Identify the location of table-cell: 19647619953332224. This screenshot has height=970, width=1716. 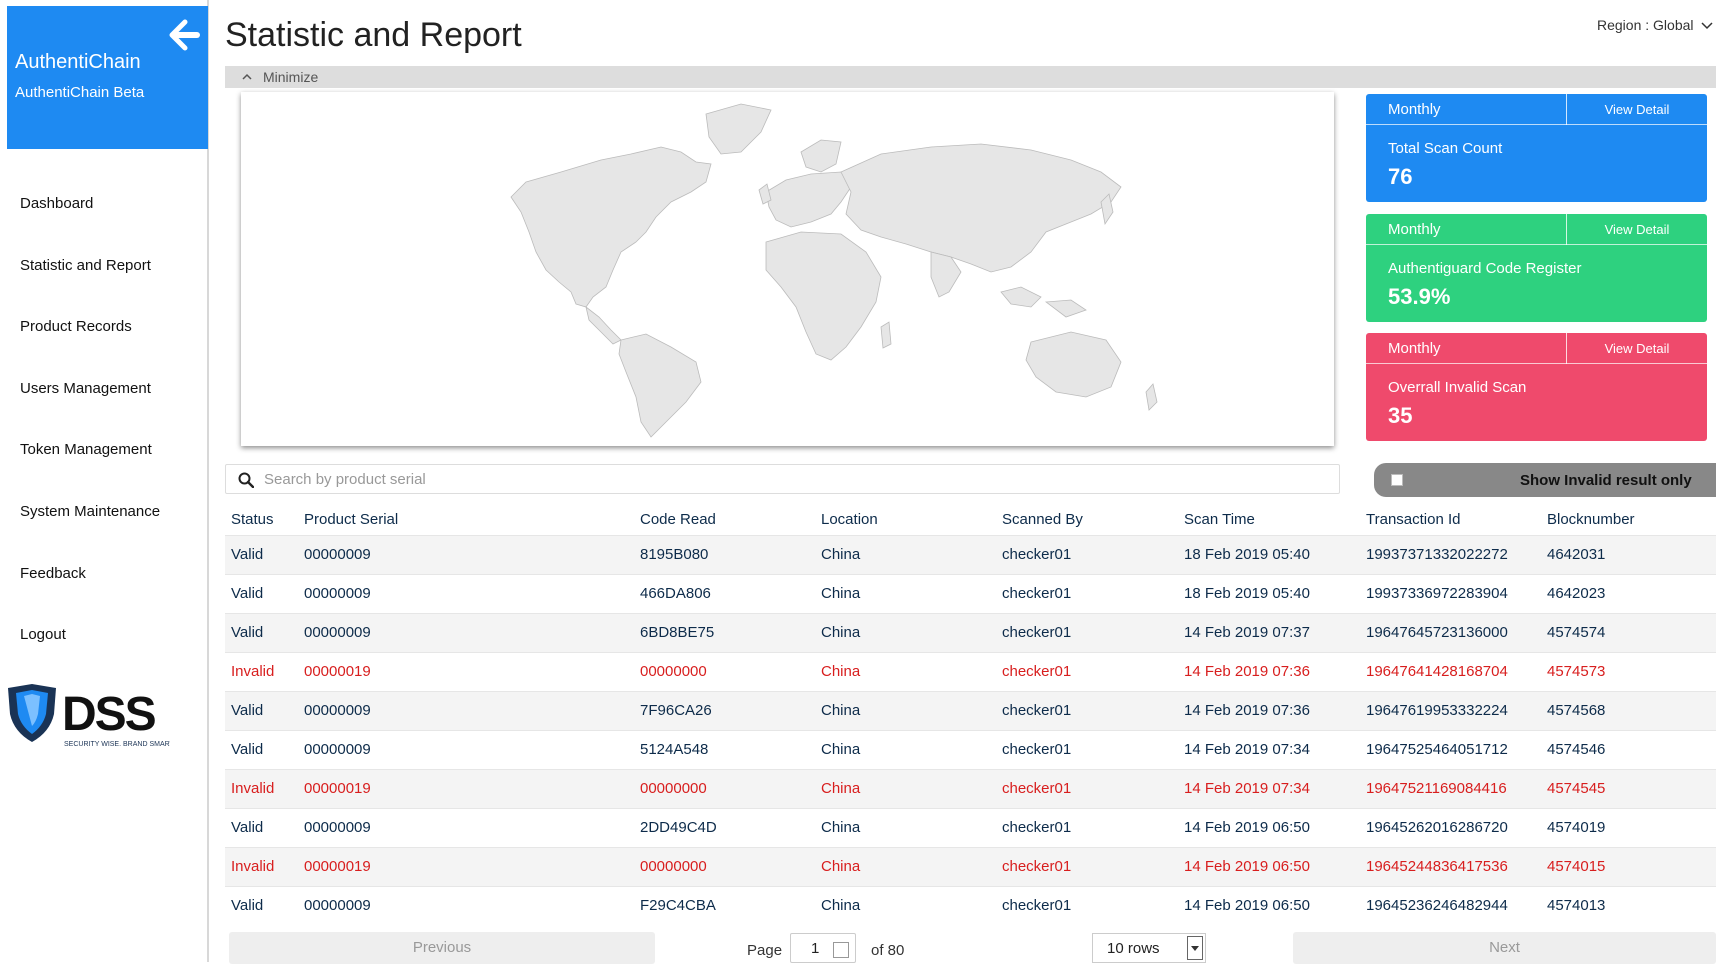
(1450, 710).